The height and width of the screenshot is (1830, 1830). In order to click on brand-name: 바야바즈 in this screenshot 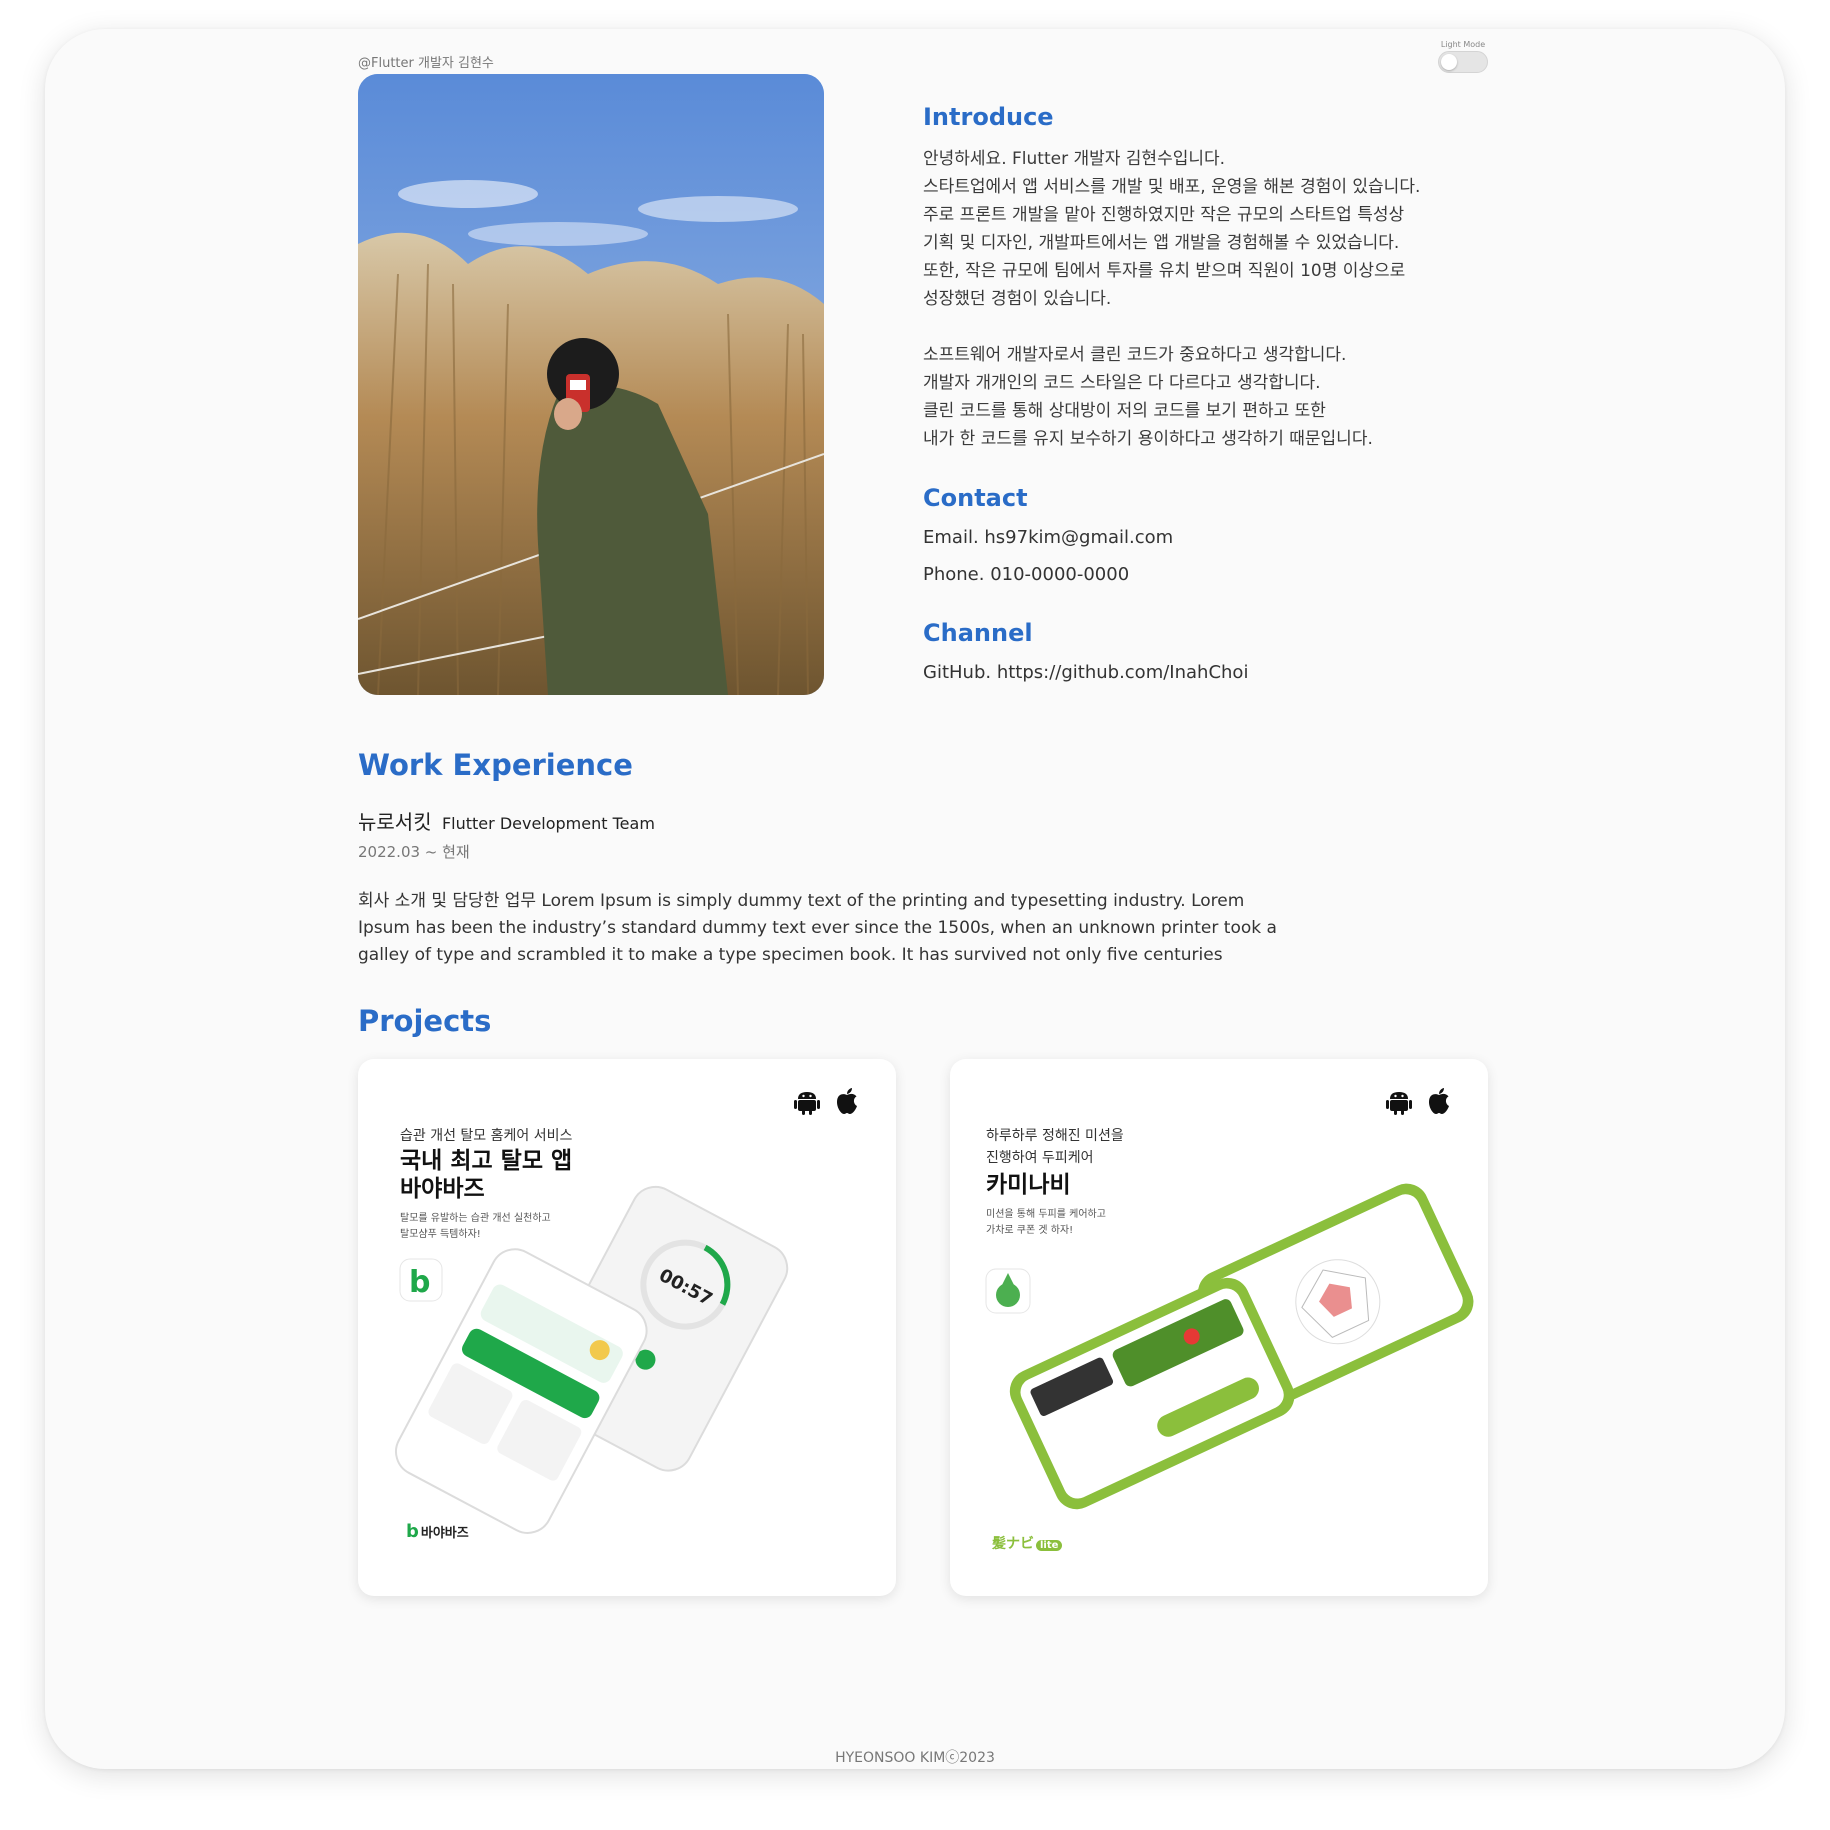, I will do `click(444, 1533)`.